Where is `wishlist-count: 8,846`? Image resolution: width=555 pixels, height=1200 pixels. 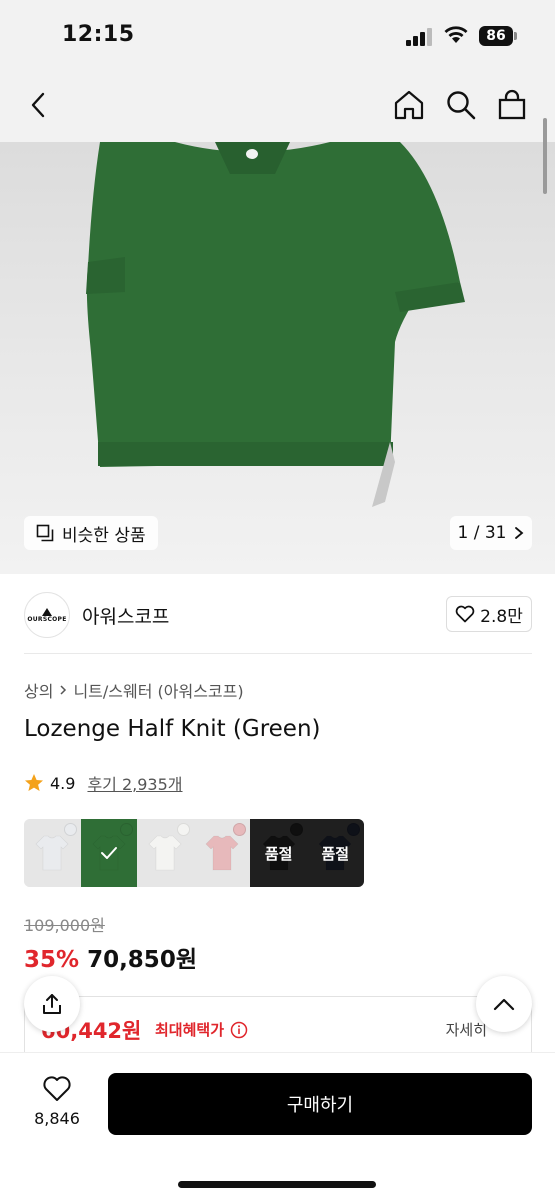
wishlist-count: 8,846 is located at coordinates (57, 1118).